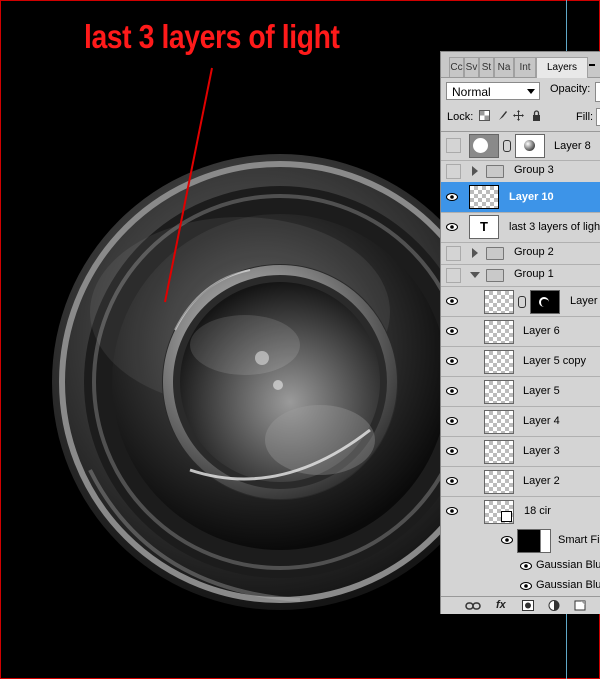 The image size is (600, 679). Describe the element at coordinates (484, 227) in the screenshot. I see `text-layer-icon: T` at that location.